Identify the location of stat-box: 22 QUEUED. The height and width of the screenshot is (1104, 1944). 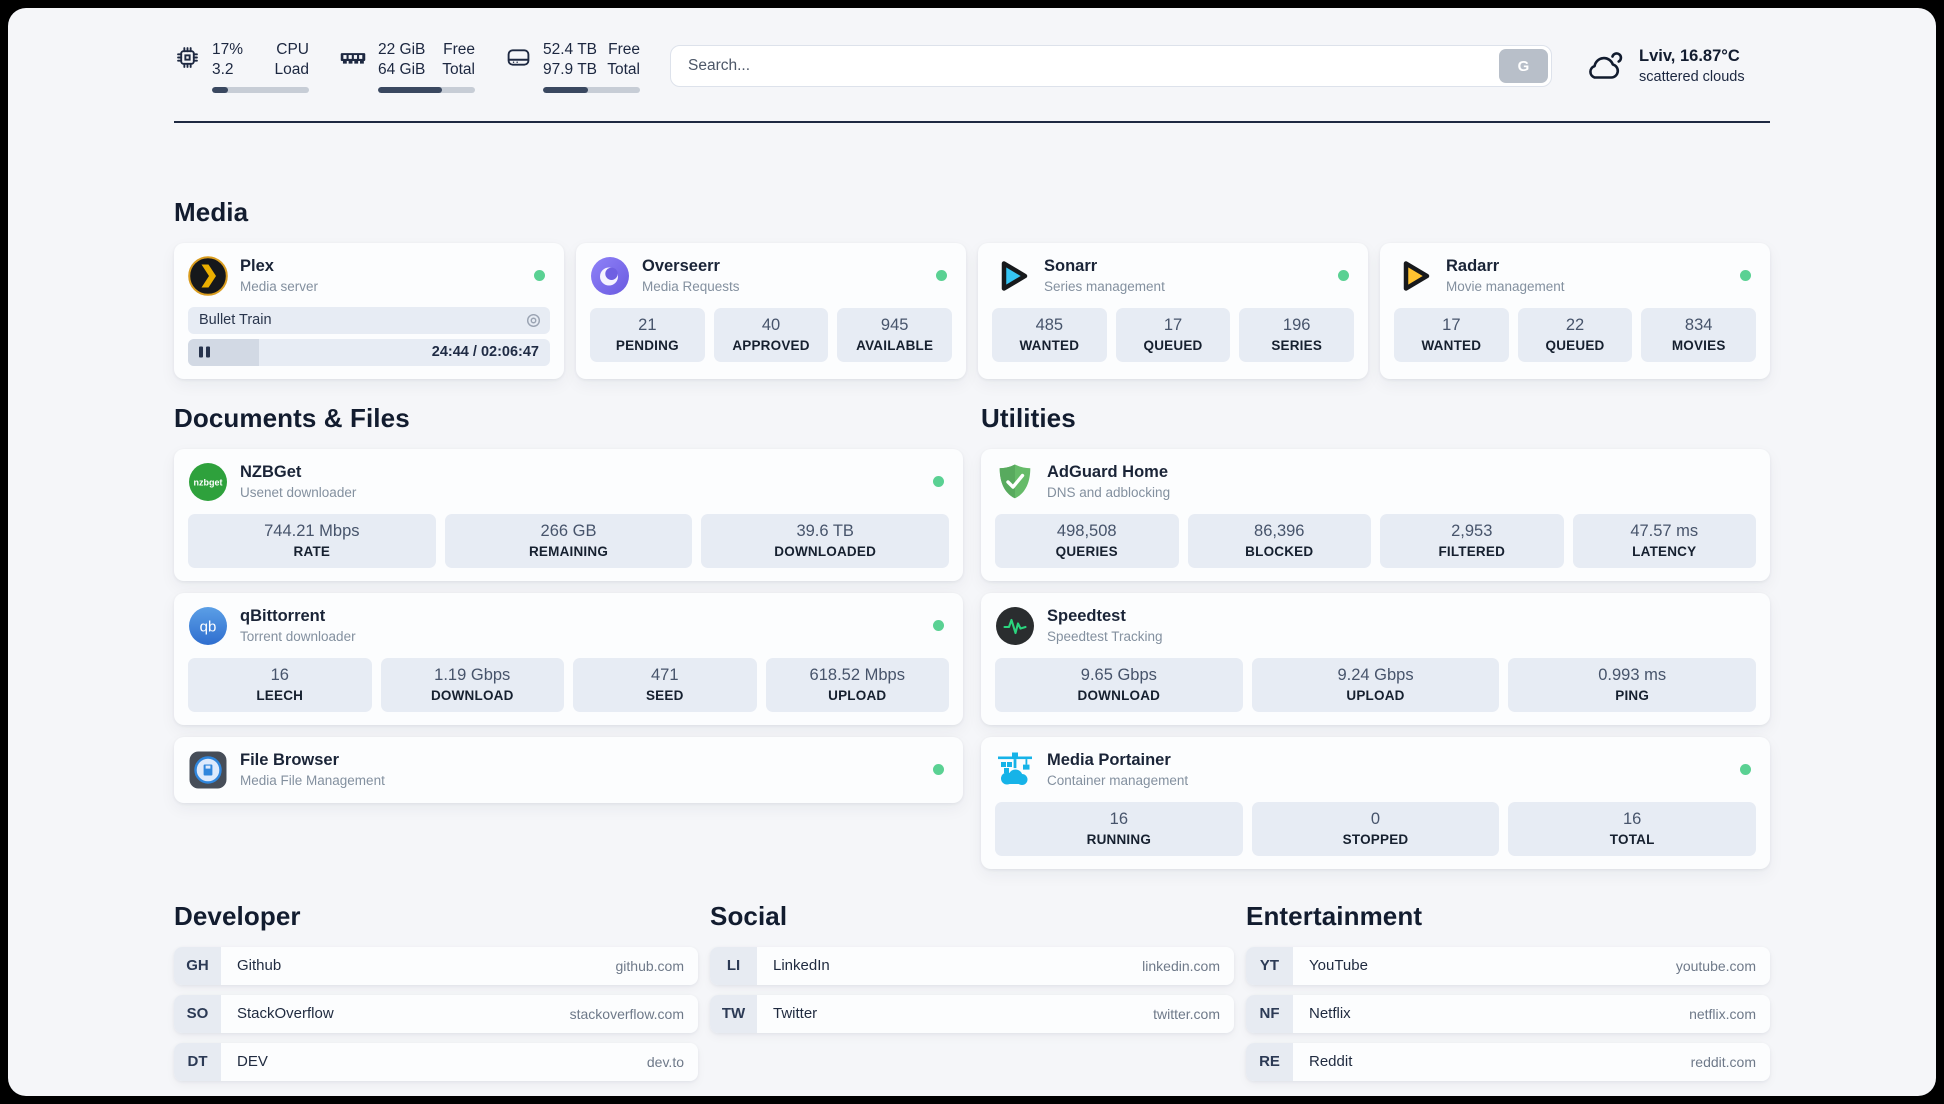
(1575, 334).